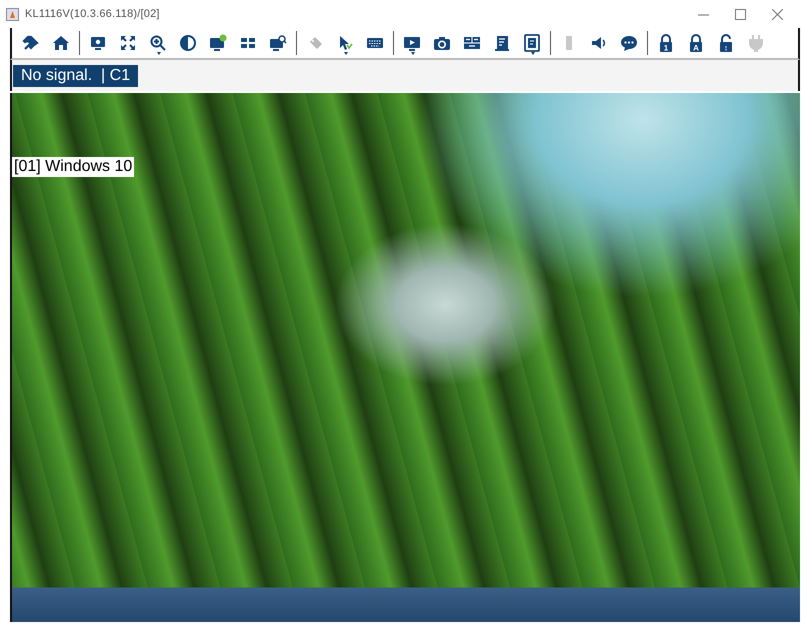 The width and height of the screenshot is (801, 625). What do you see at coordinates (93, 14) in the screenshot?
I see `window-title: KL1116V(10.3.66.118)/[02]` at bounding box center [93, 14].